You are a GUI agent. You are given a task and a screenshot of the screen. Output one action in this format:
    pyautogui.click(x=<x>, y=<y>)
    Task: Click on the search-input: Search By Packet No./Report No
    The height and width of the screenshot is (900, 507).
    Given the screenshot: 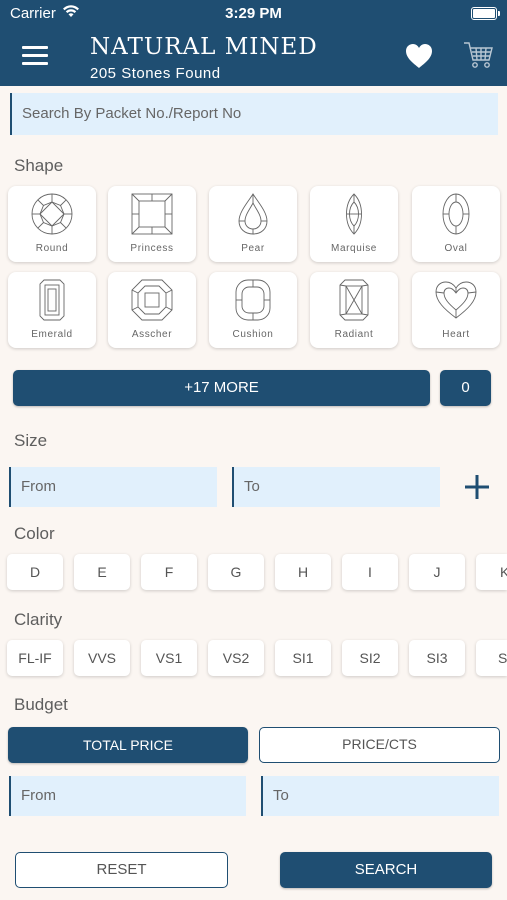 What is the action you would take?
    pyautogui.click(x=254, y=114)
    